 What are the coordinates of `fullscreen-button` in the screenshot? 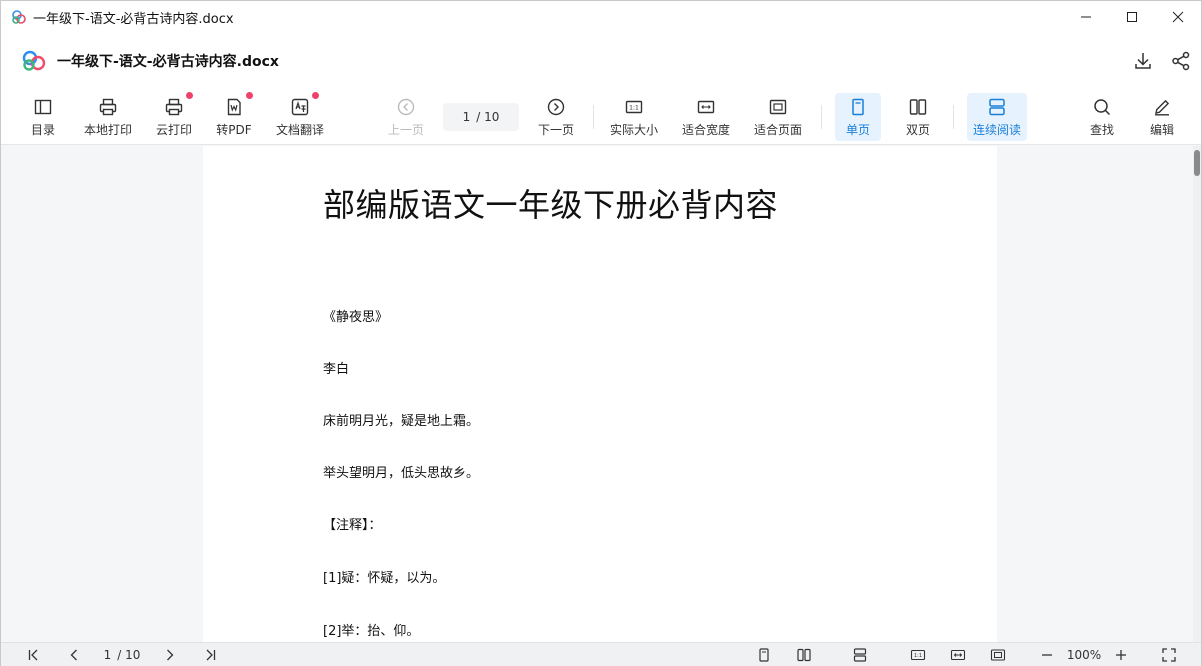 It's located at (1169, 655).